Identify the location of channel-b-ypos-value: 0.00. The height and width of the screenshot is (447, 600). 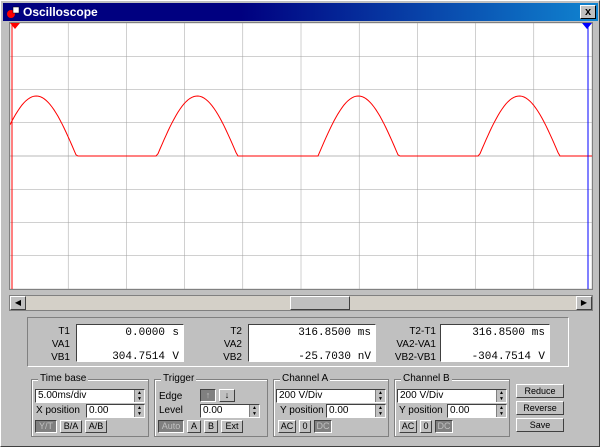
(460, 410).